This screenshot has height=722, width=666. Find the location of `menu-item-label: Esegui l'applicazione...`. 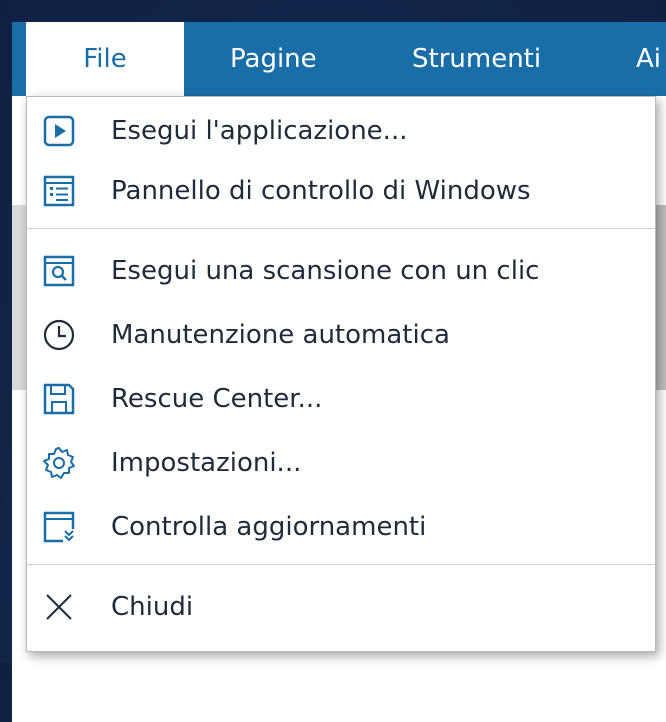

menu-item-label: Esegui l'applicazione... is located at coordinates (259, 131).